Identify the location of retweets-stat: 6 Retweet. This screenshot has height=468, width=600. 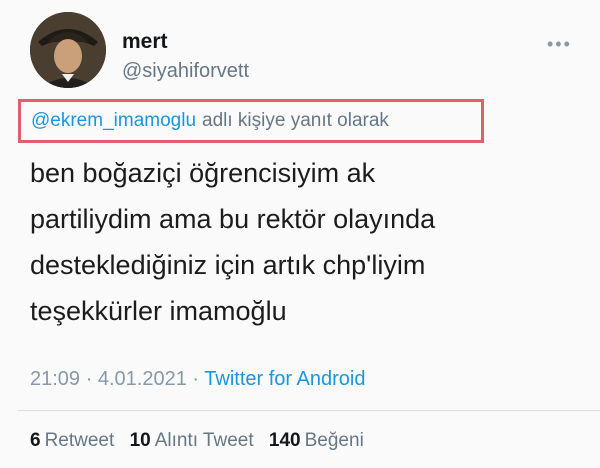
(72, 440).